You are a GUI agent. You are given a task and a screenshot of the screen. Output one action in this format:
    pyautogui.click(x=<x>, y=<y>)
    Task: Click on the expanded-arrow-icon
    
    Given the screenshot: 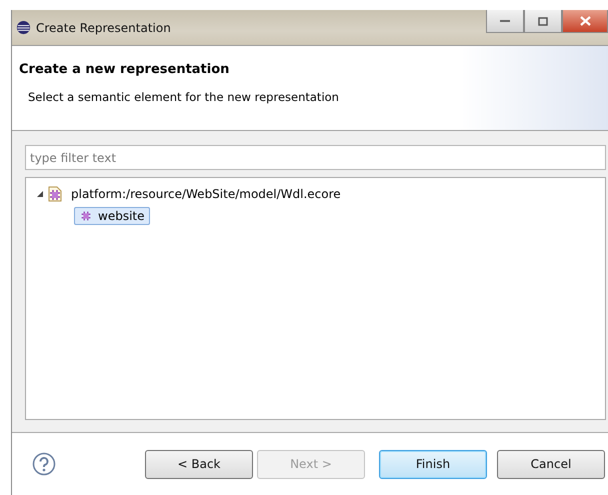 What is the action you would take?
    pyautogui.click(x=40, y=194)
    